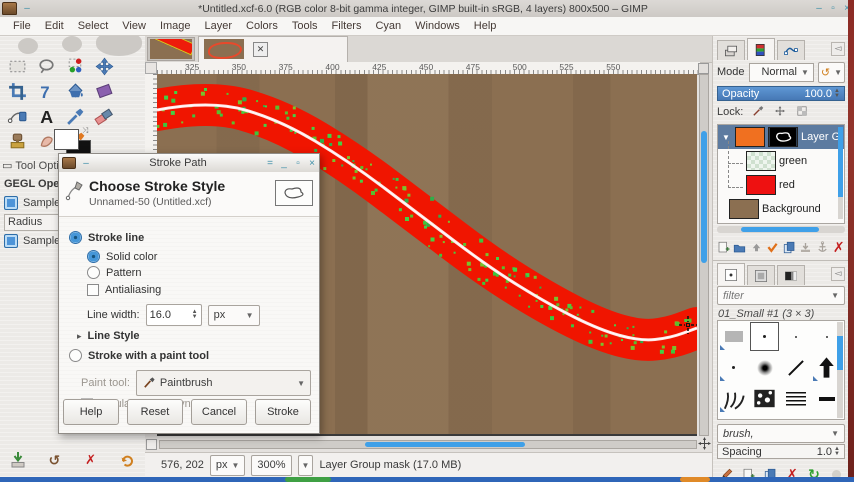 The image size is (854, 482). What do you see at coordinates (733, 367) in the screenshot?
I see `brush-cell-dot` at bounding box center [733, 367].